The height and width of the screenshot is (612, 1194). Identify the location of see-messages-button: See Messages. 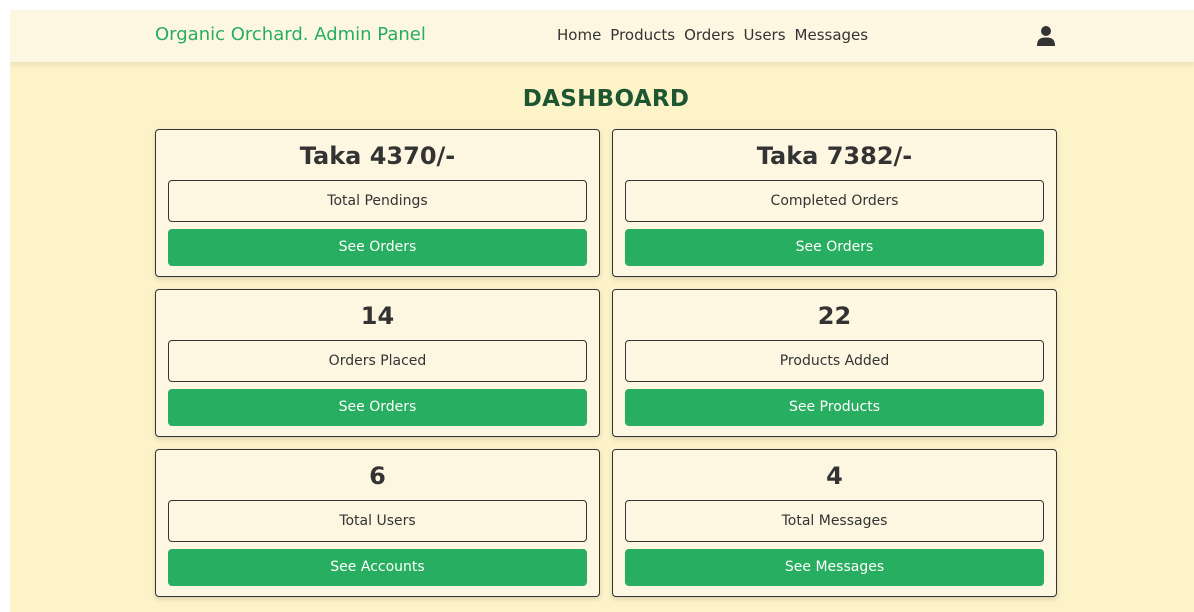
(834, 567).